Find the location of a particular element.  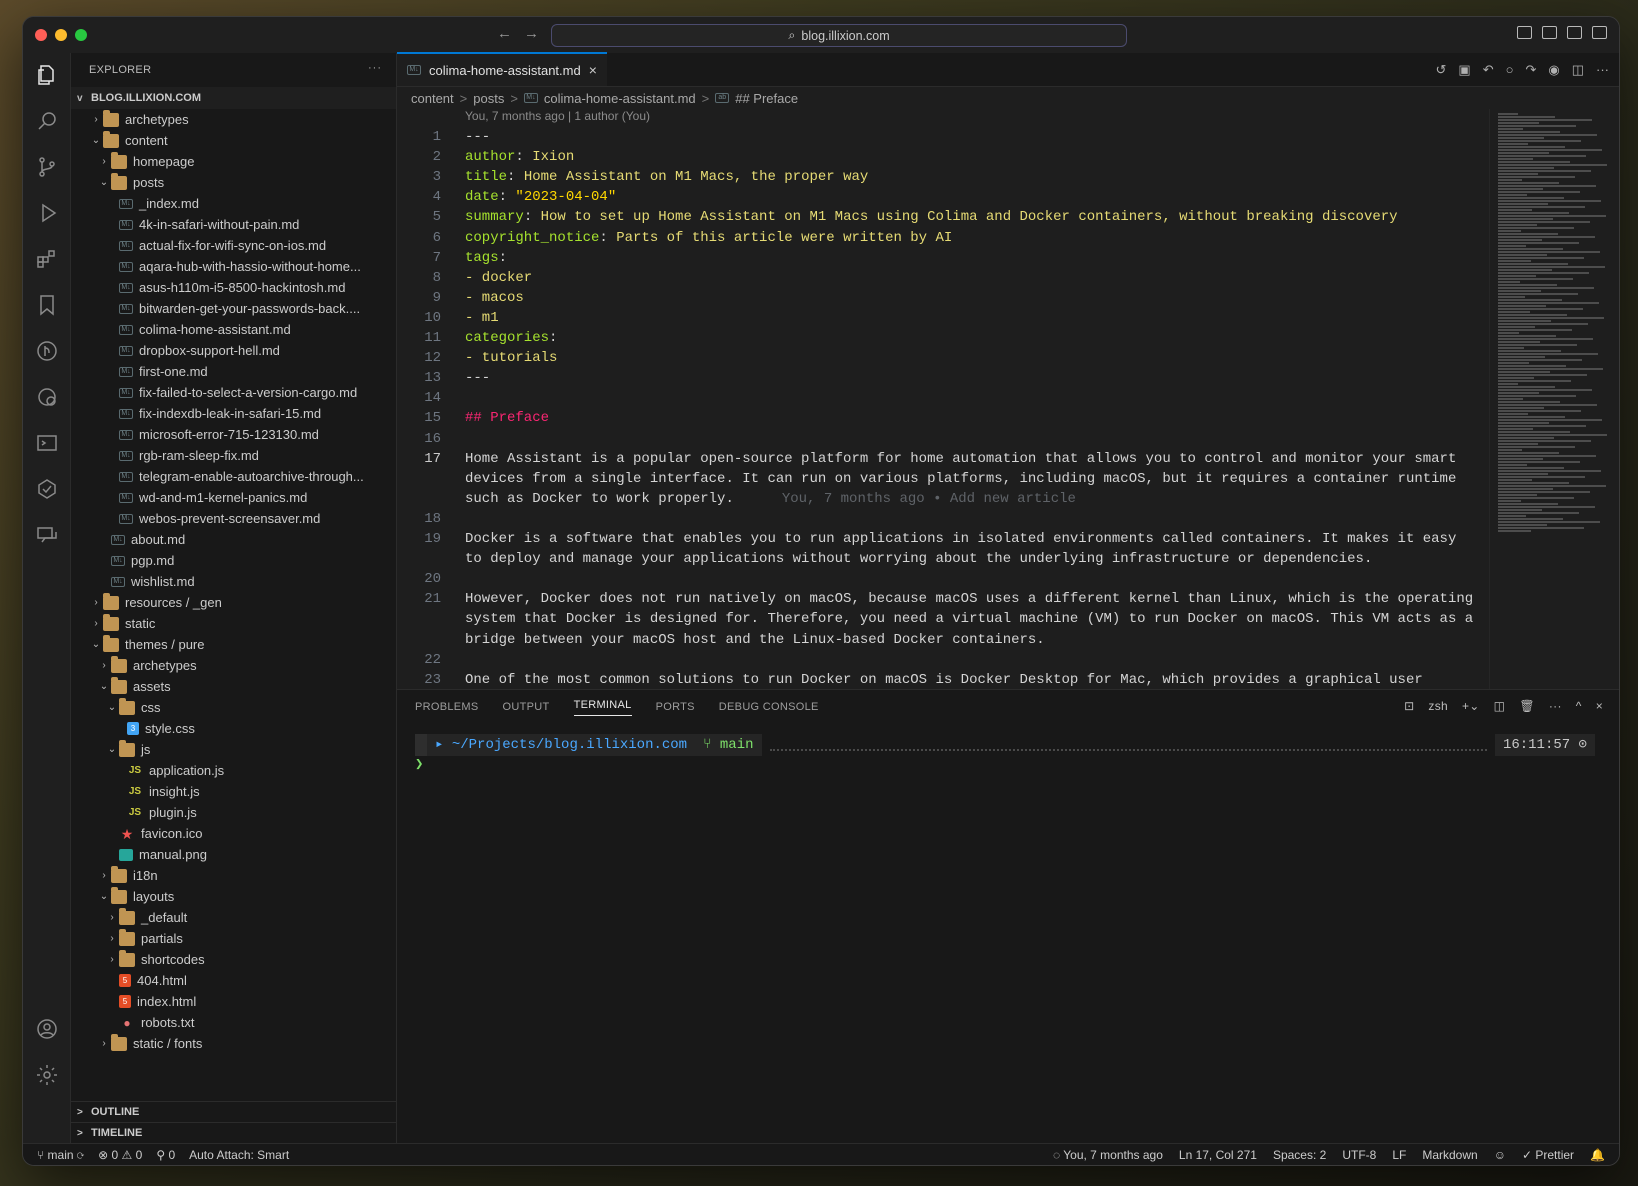

tree-item: M↓ wishlist.md is located at coordinates (233, 581).